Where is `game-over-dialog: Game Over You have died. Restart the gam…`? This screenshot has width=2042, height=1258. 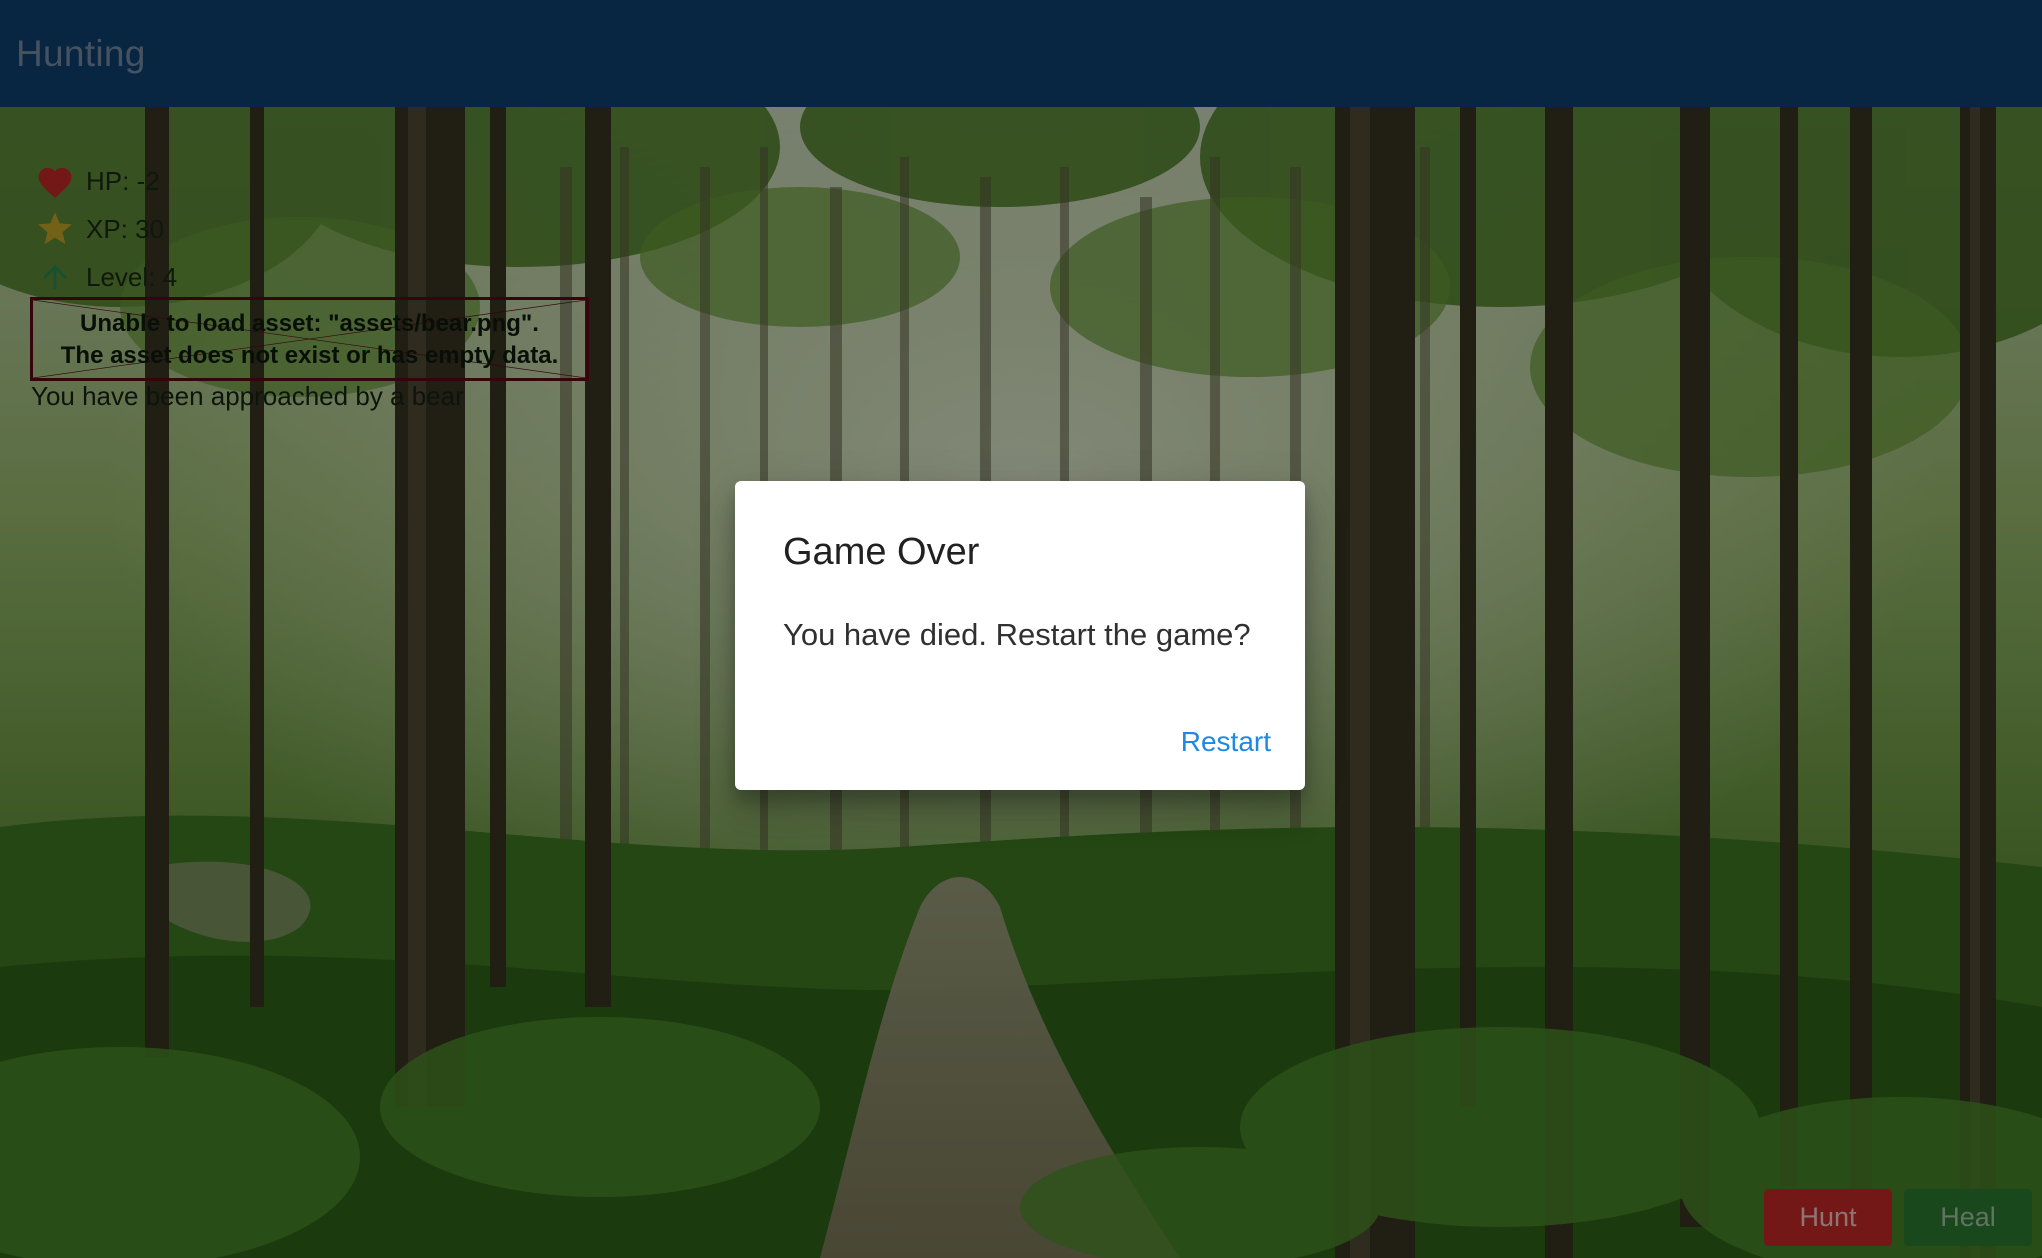
game-over-dialog: Game Over You have died. Restart the gam… is located at coordinates (1020, 635).